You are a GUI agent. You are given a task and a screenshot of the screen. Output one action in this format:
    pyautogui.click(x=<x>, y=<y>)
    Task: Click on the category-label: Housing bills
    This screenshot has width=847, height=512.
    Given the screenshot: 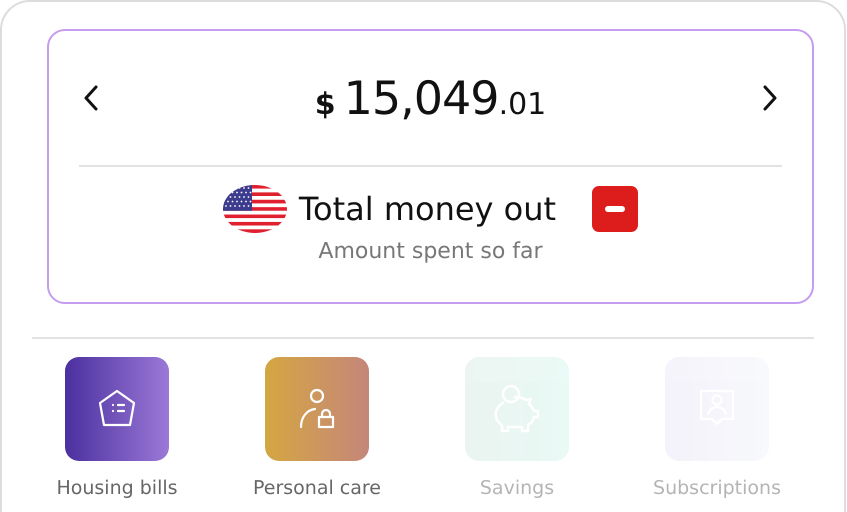 What is the action you would take?
    pyautogui.click(x=117, y=488)
    